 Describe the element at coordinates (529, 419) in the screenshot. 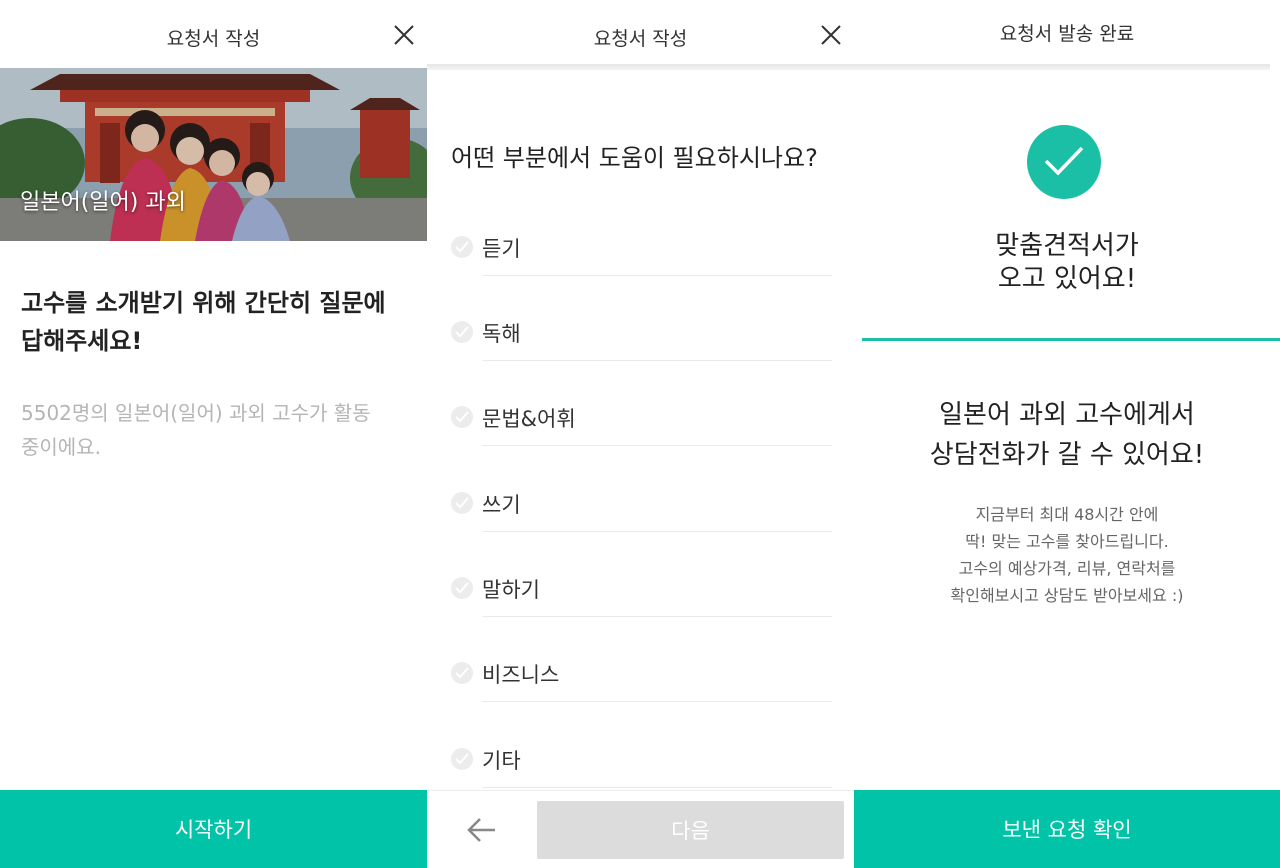

I see `option-label: 문법&어휘` at that location.